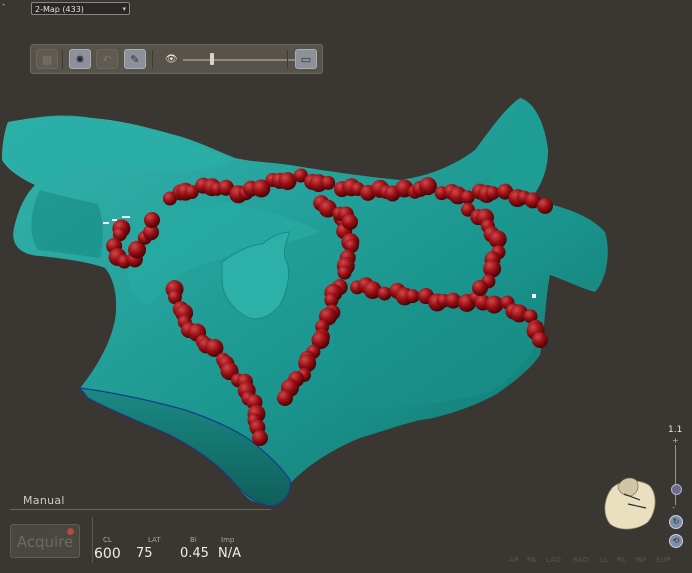 This screenshot has height=573, width=692. What do you see at coordinates (531, 560) in the screenshot?
I see `view-pa: PA` at bounding box center [531, 560].